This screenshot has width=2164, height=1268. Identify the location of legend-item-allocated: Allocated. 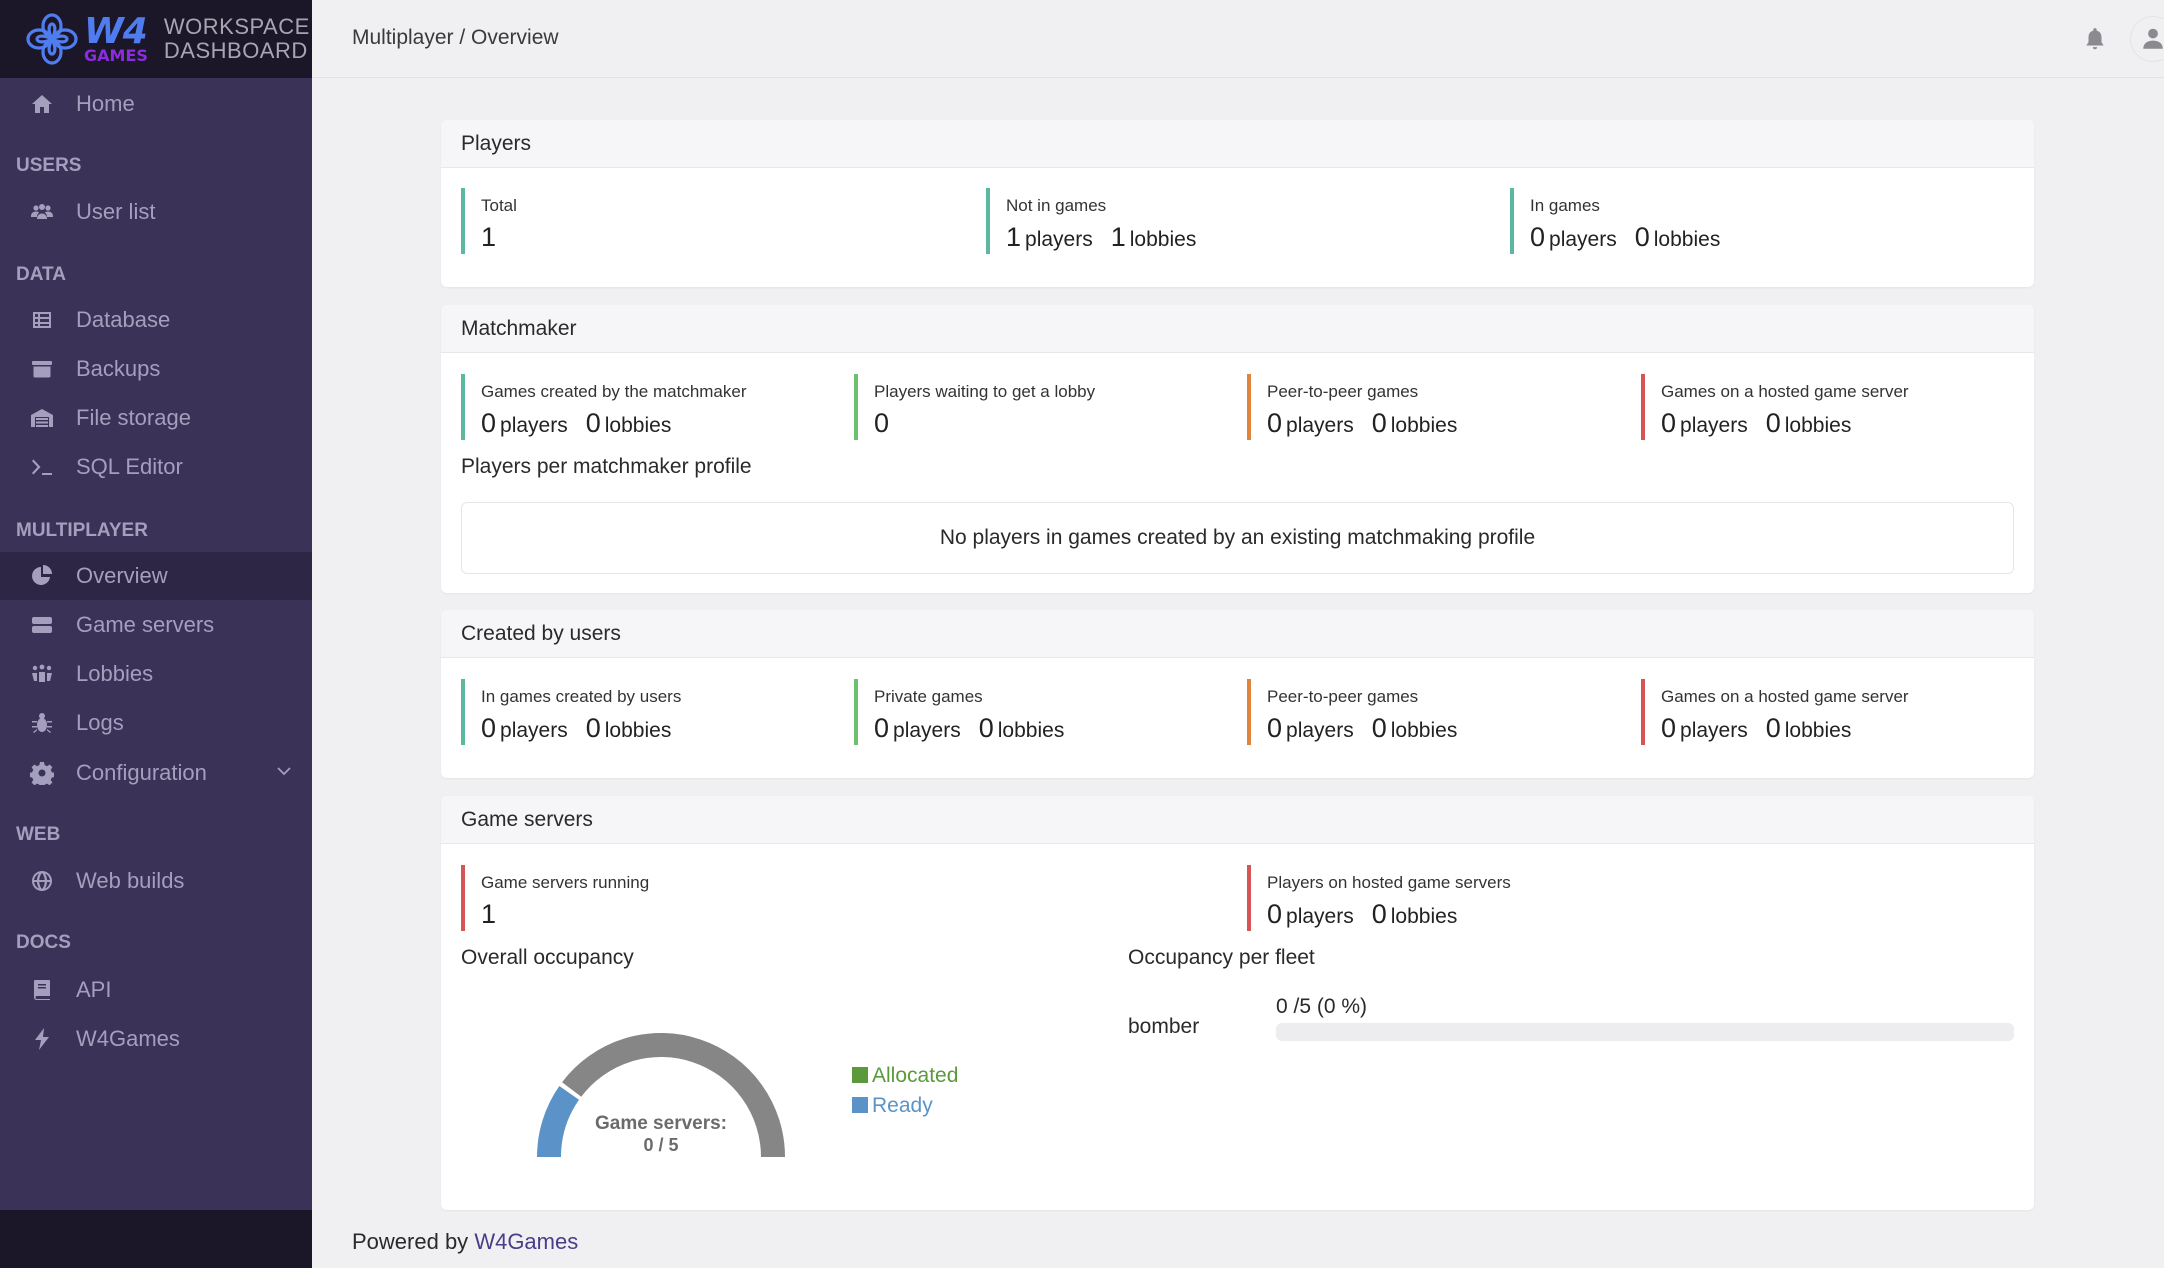
(905, 1076).